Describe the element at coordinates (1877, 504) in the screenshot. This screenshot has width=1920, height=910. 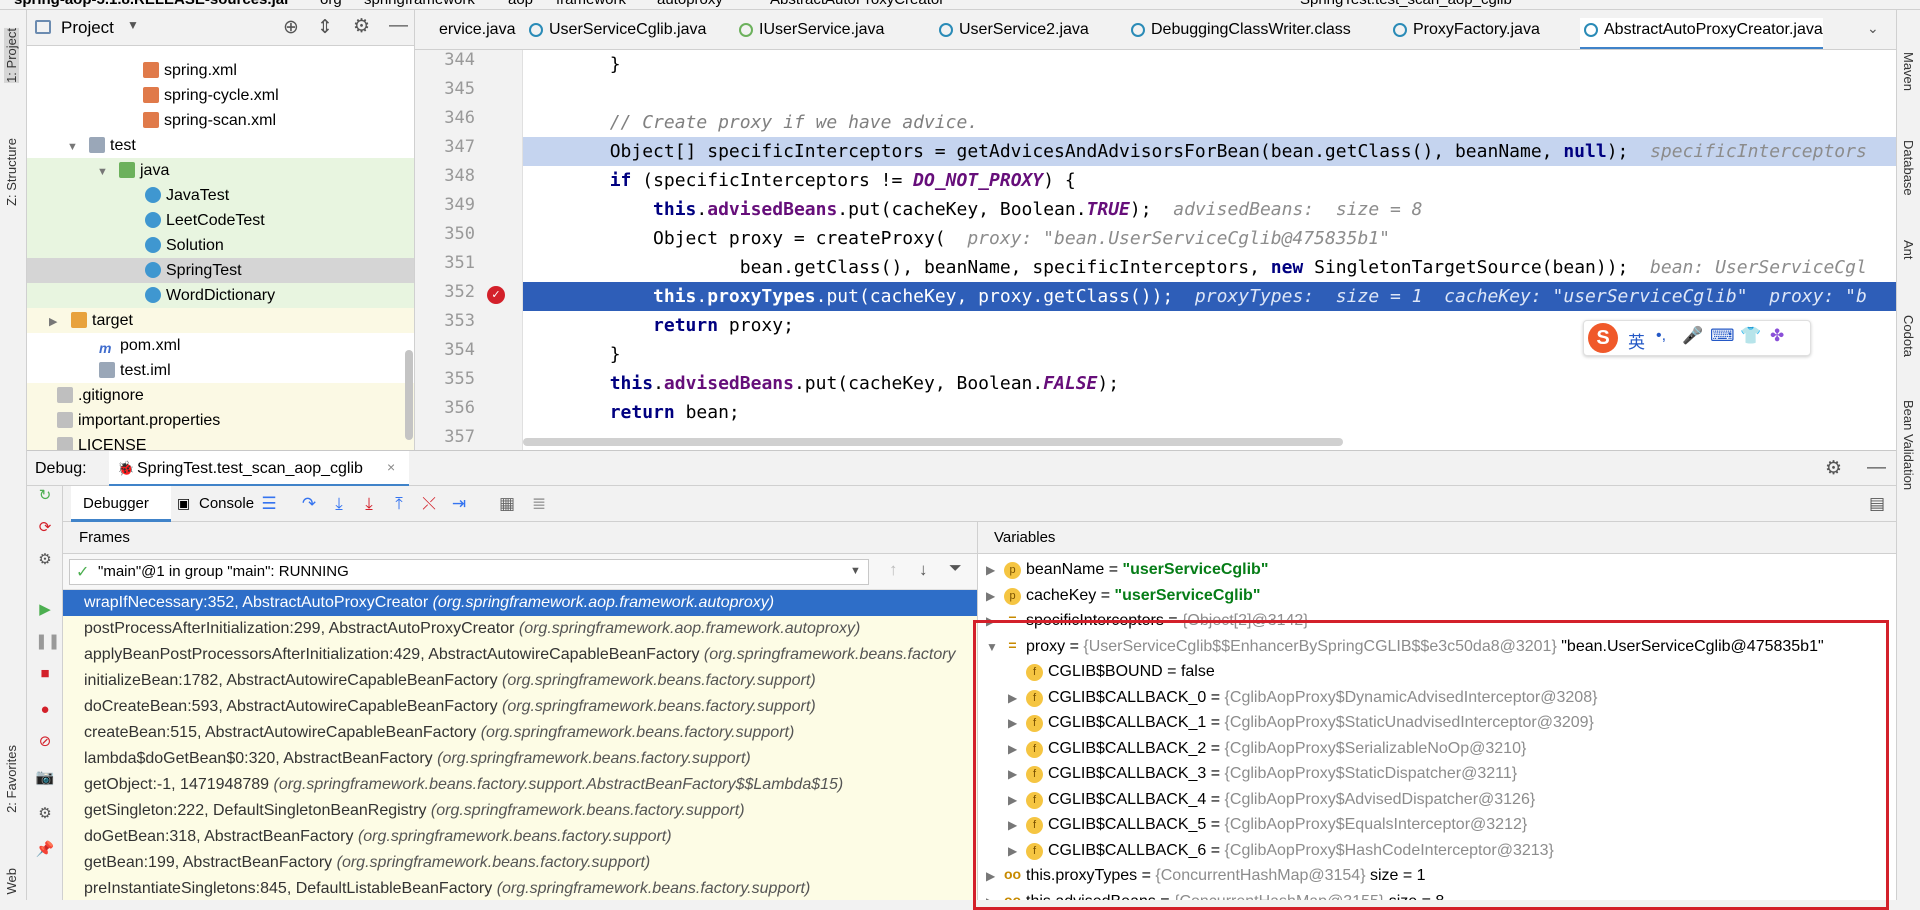
I see `layout-settings-icon: ▤` at that location.